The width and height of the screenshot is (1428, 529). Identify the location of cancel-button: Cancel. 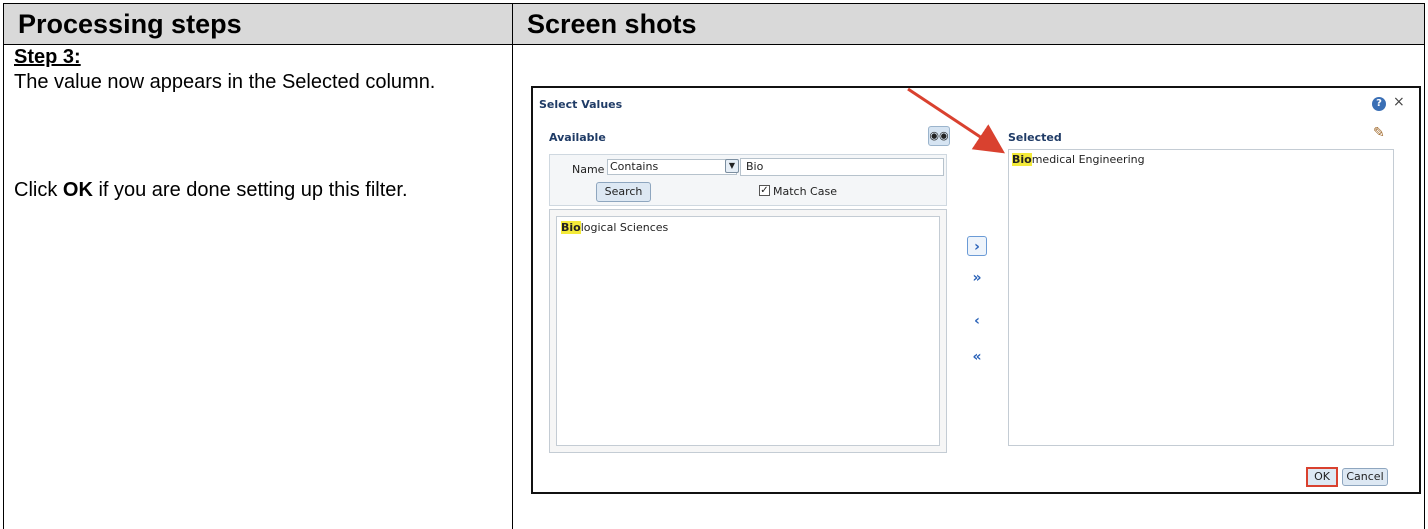
(1365, 477).